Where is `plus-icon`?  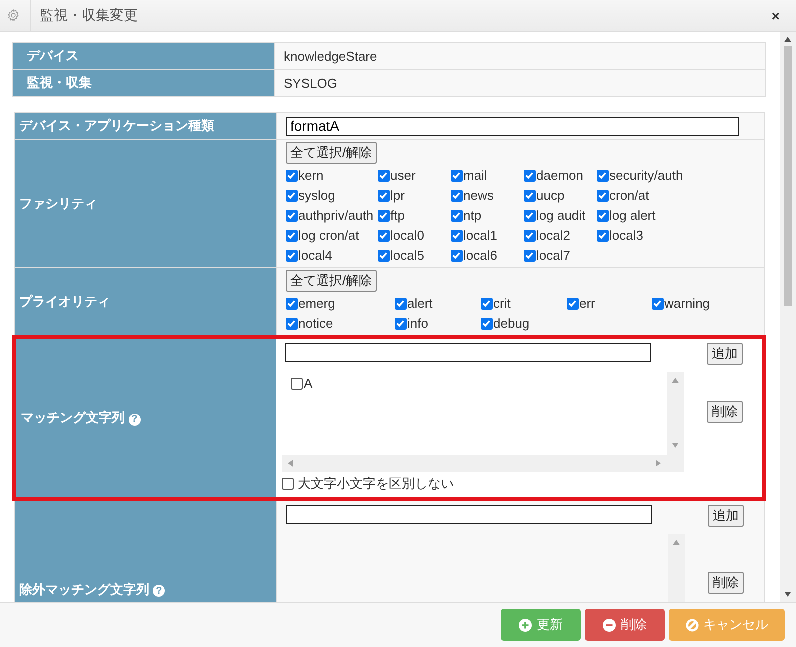 plus-icon is located at coordinates (525, 625).